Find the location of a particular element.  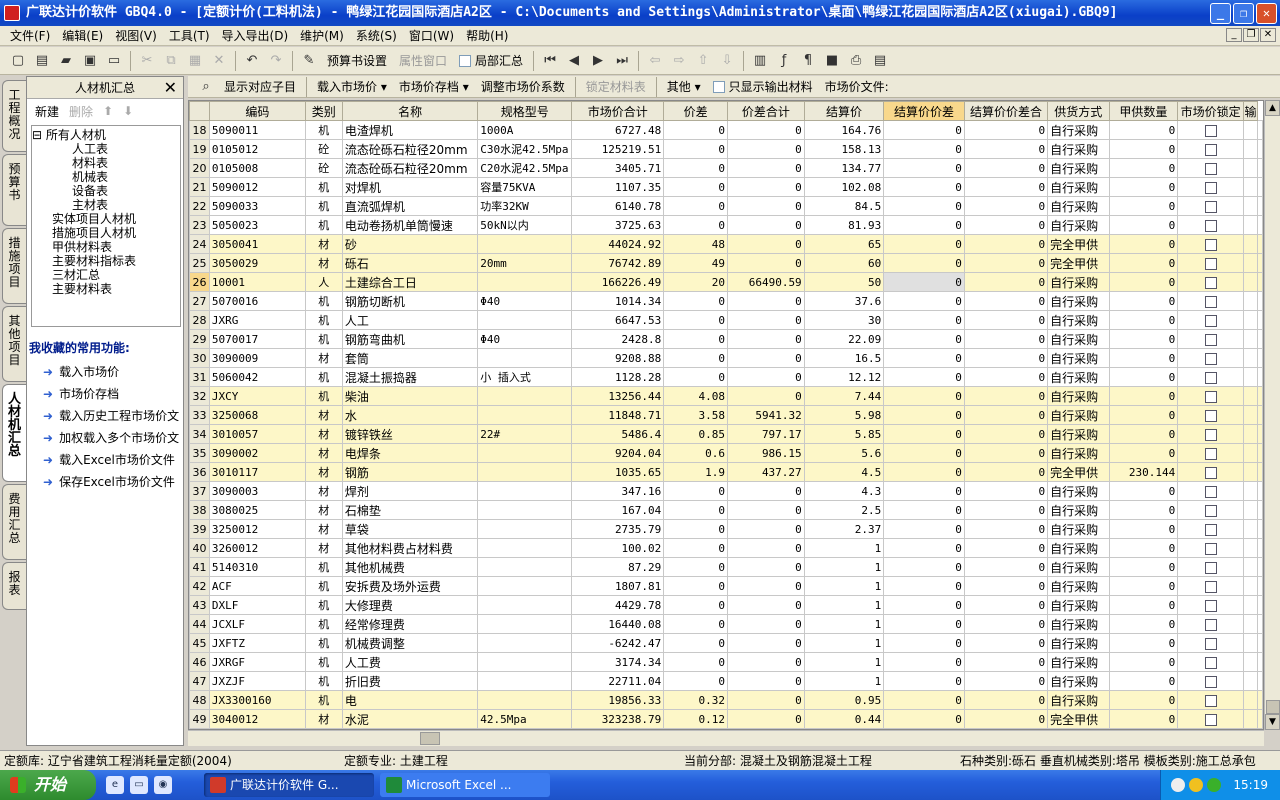

table-row: 25 3050029 材砾石 20mm 76742.89 49 0 60 0 0 完全甲供 0 is located at coordinates (726, 263).